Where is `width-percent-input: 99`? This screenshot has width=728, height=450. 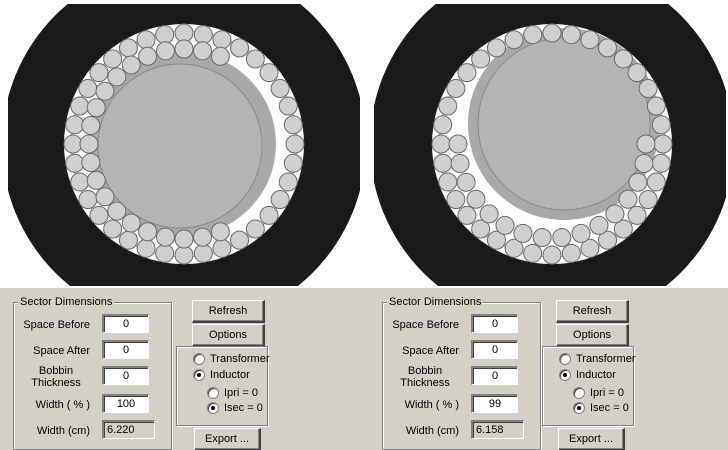
width-percent-input: 99 is located at coordinates (494, 403).